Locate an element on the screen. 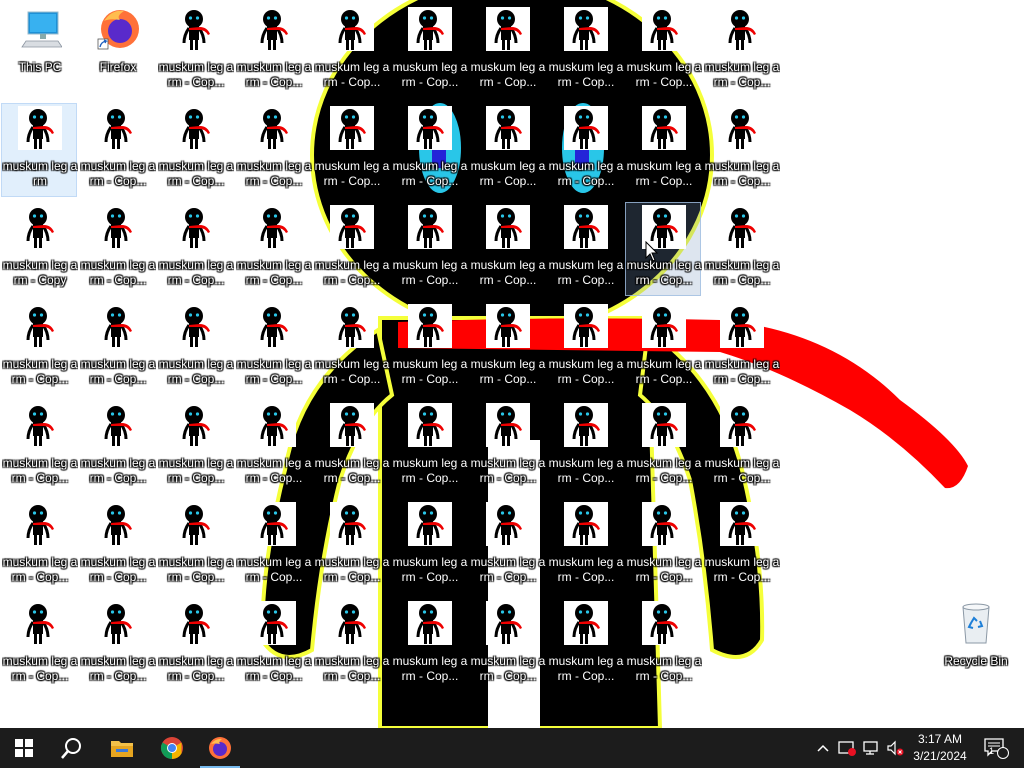  search-button is located at coordinates (72, 748).